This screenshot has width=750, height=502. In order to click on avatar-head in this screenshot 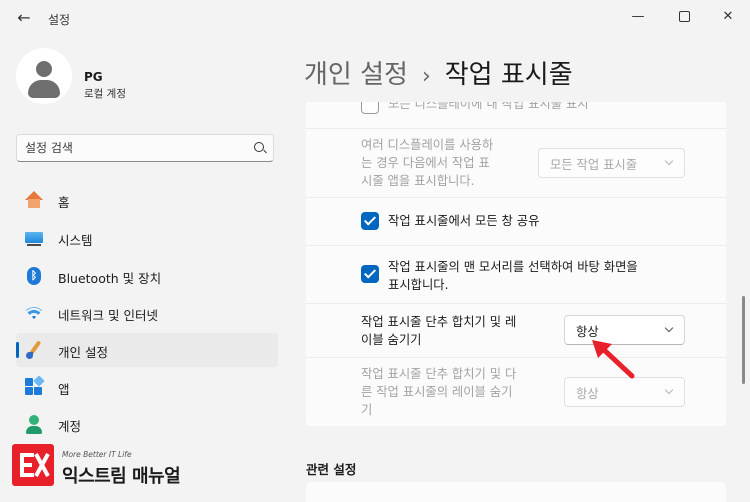, I will do `click(44, 69)`.